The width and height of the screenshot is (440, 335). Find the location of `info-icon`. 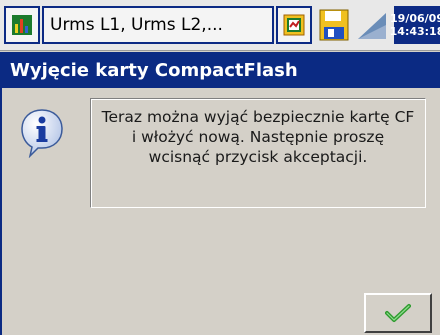

info-icon is located at coordinates (42, 133).